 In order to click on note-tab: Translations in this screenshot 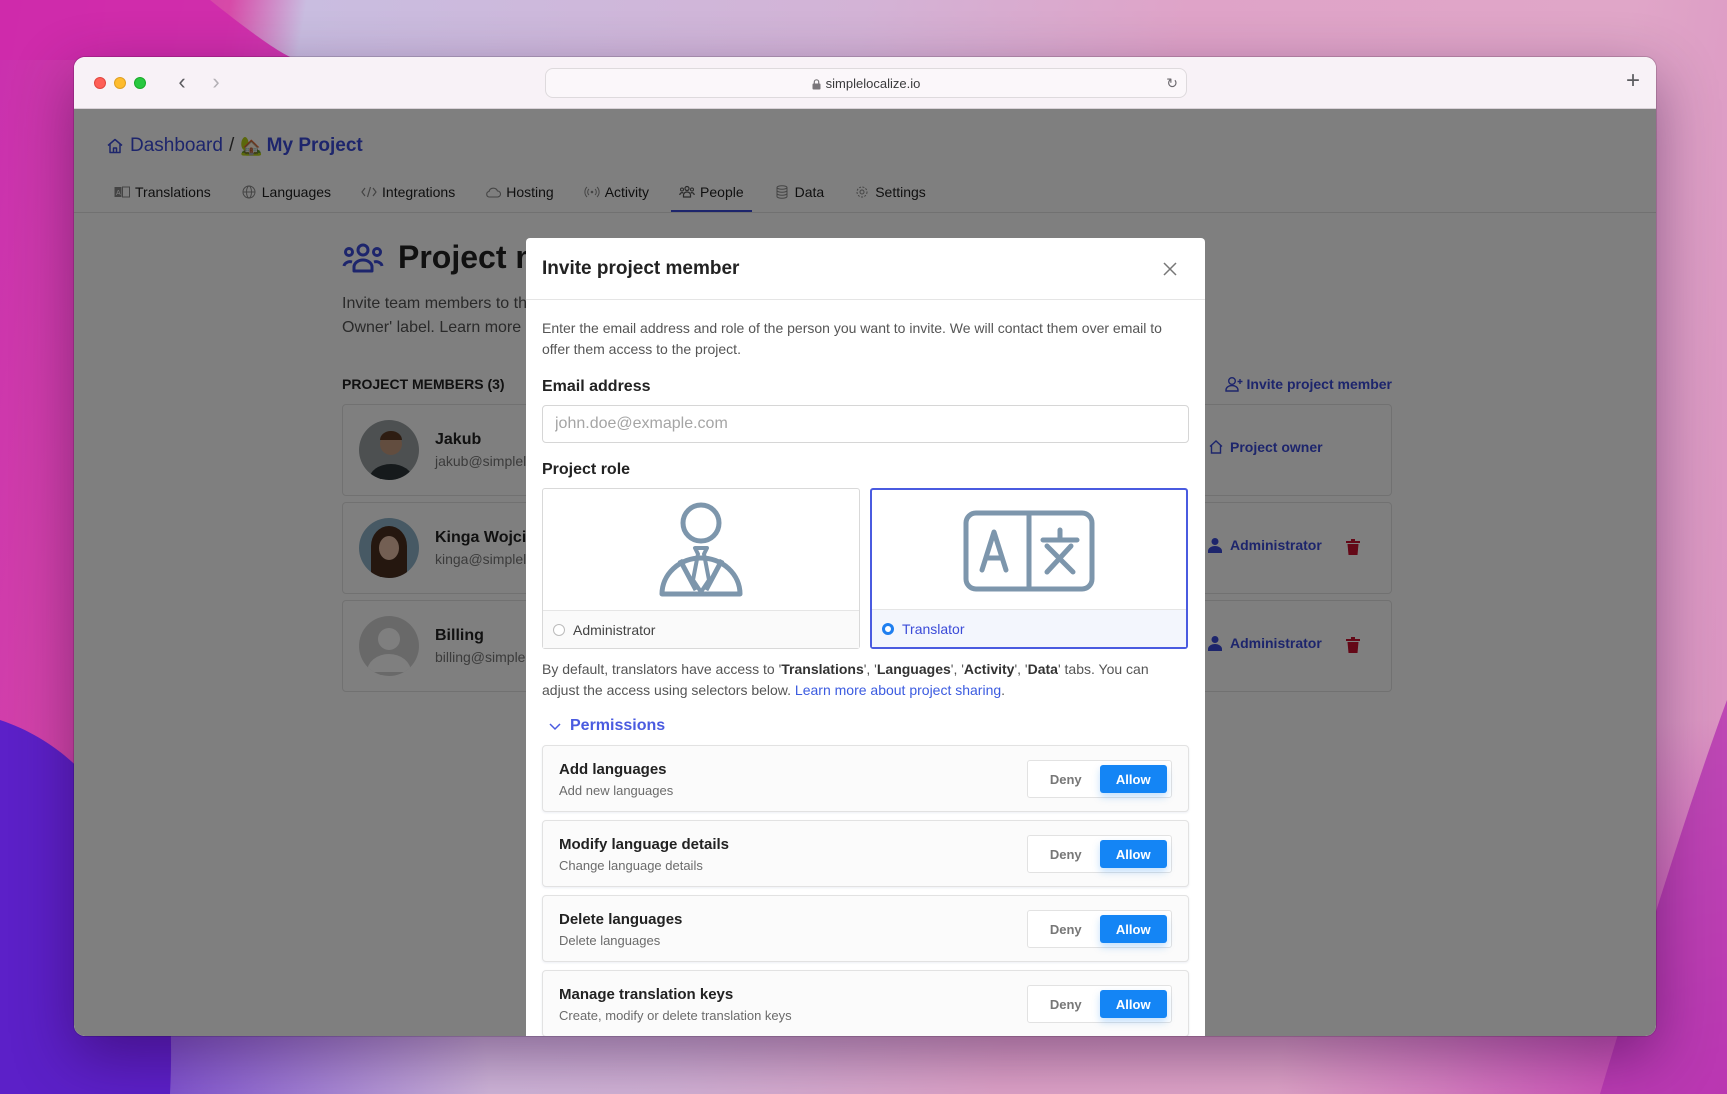, I will do `click(822, 669)`.